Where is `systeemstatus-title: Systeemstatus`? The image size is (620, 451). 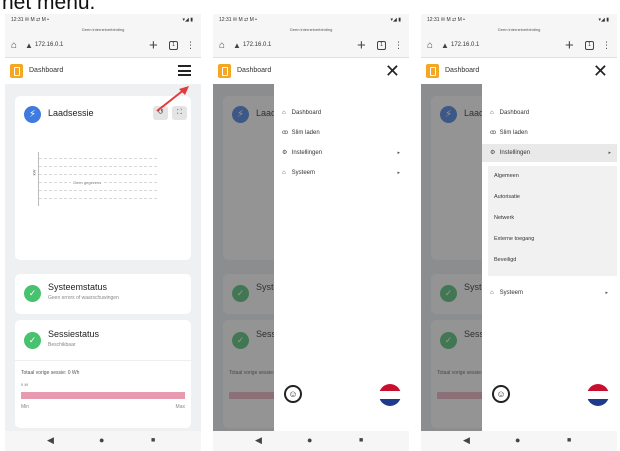 systeemstatus-title: Systeemstatus is located at coordinates (78, 287).